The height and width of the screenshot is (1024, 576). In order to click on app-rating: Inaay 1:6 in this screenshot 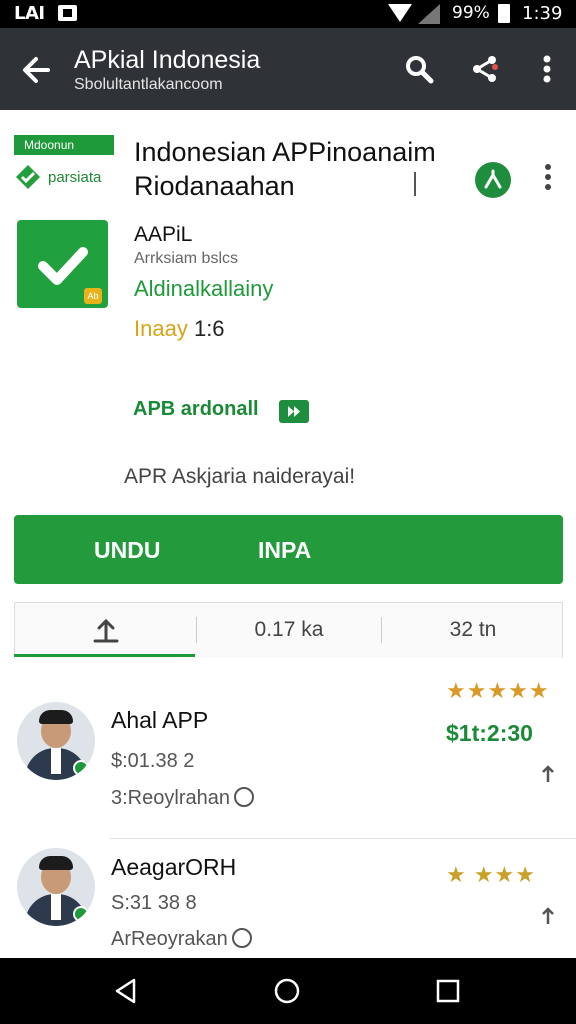, I will do `click(179, 329)`.